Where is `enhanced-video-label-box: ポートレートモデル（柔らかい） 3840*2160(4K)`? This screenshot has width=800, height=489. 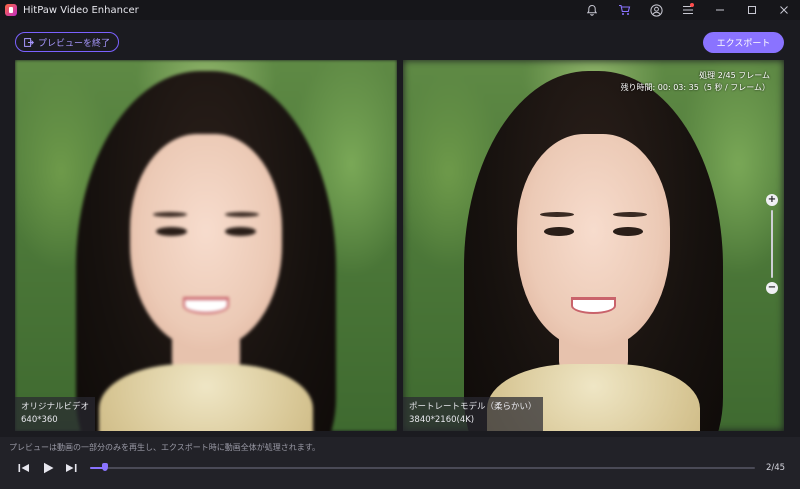
enhanced-video-label-box: ポートレートモデル（柔らかい） 3840*2160(4K) is located at coordinates (473, 414).